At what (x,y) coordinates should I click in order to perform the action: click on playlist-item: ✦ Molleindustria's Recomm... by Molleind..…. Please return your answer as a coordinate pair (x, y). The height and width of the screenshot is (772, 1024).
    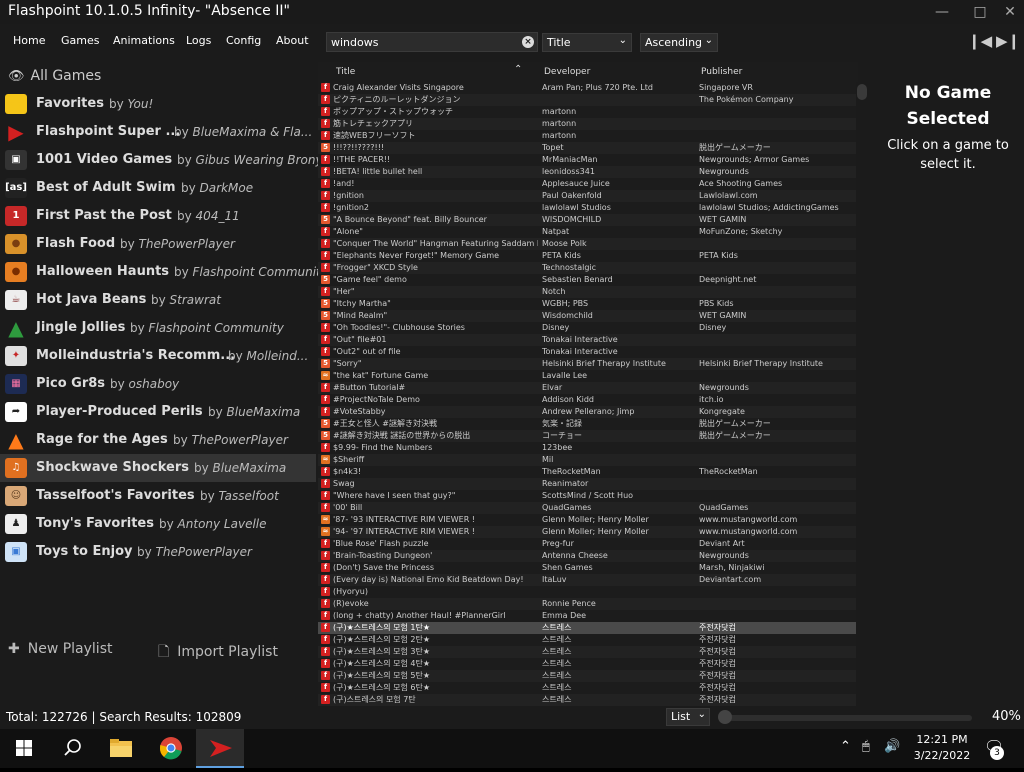
    Looking at the image, I should click on (158, 356).